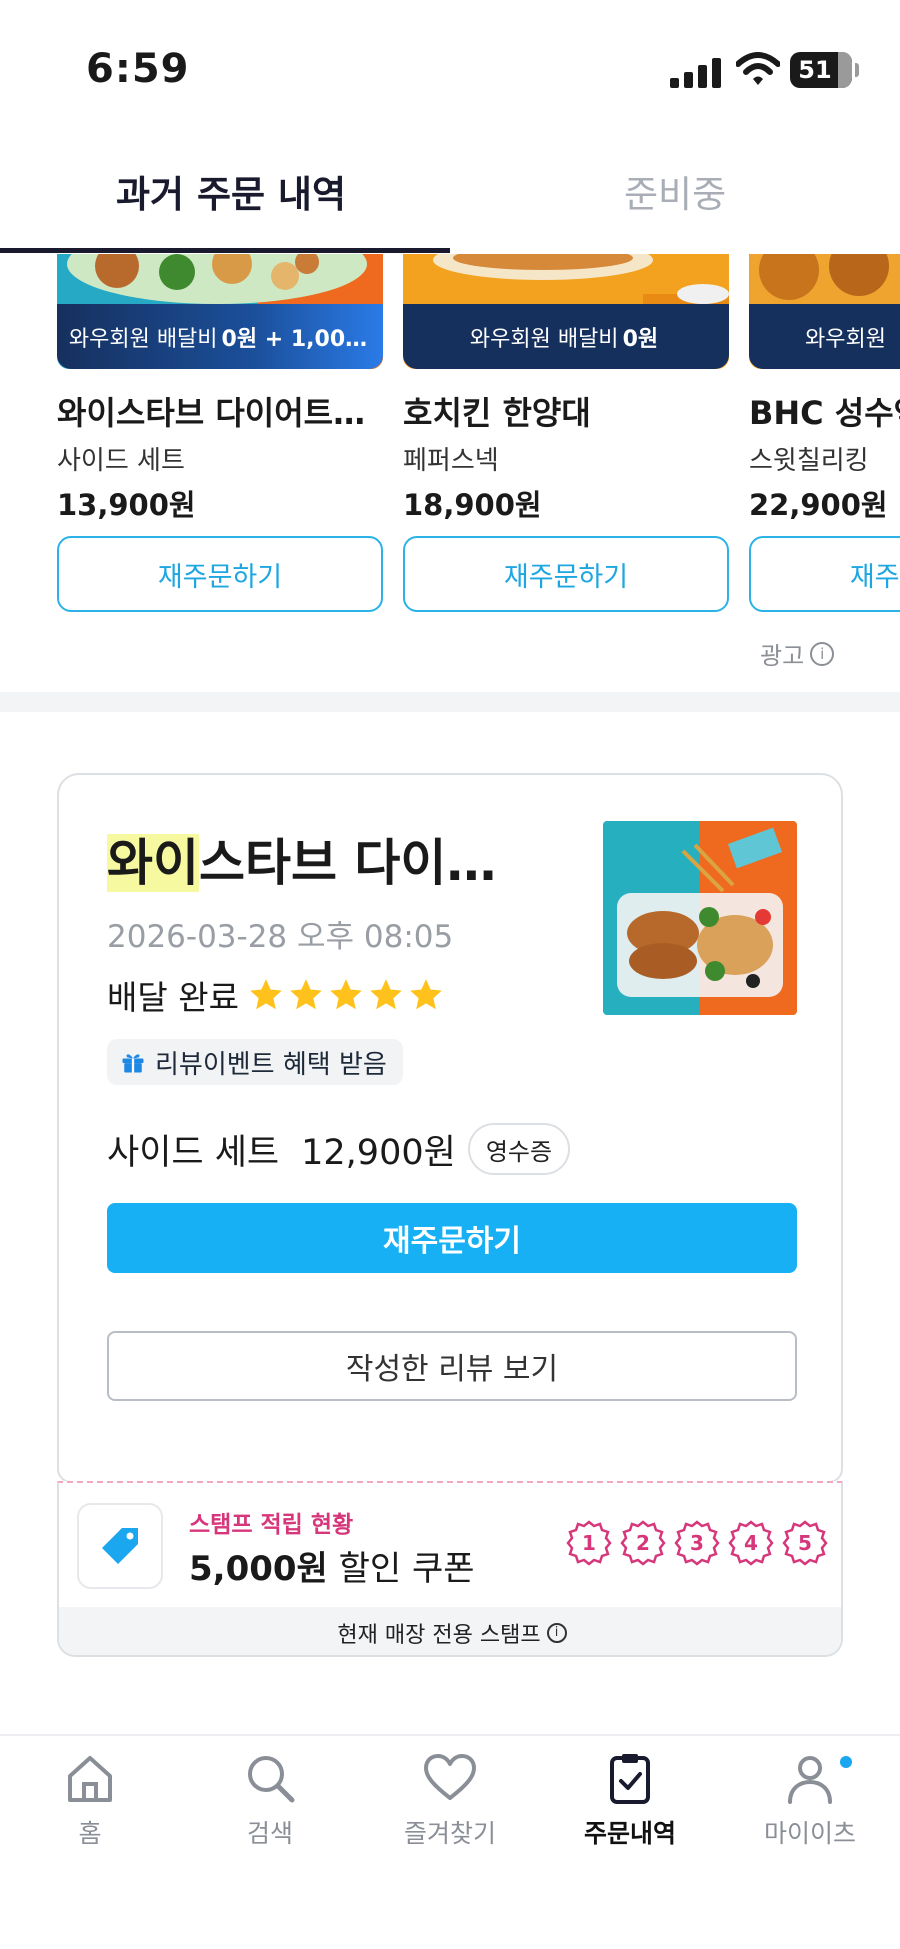  I want to click on badge-highlight: 0원, so click(640, 339).